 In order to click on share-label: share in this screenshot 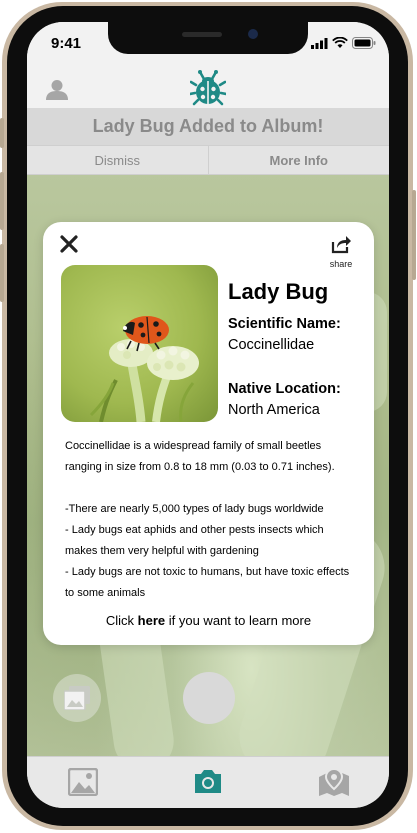, I will do `click(341, 264)`.